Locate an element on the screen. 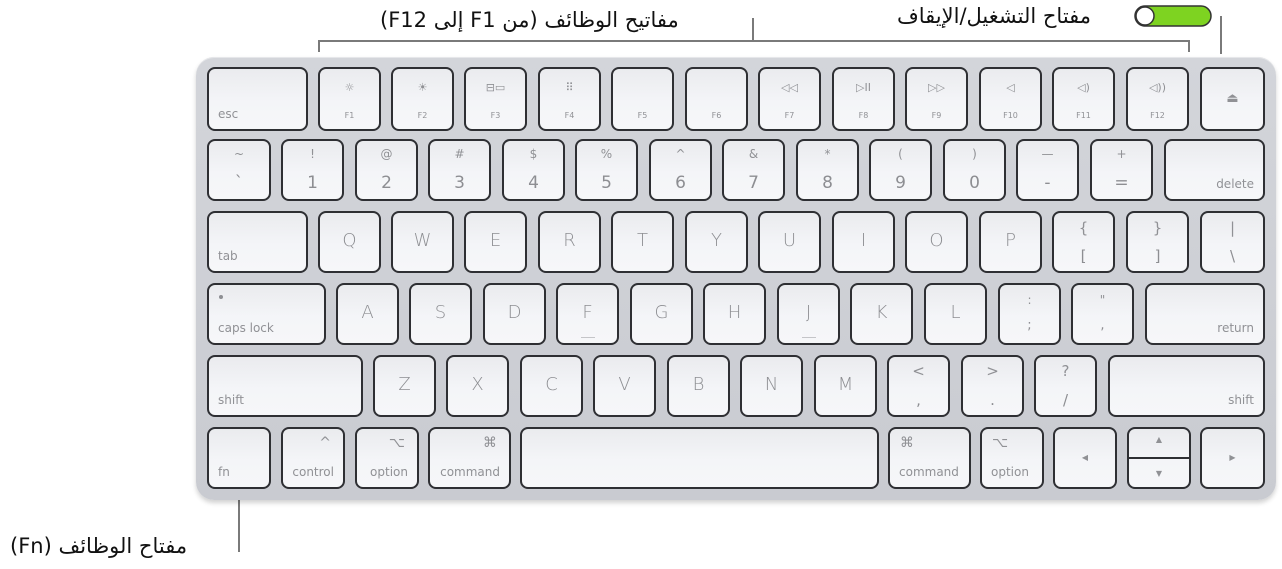  arrow-down-icon: ▼ is located at coordinates (1159, 473).